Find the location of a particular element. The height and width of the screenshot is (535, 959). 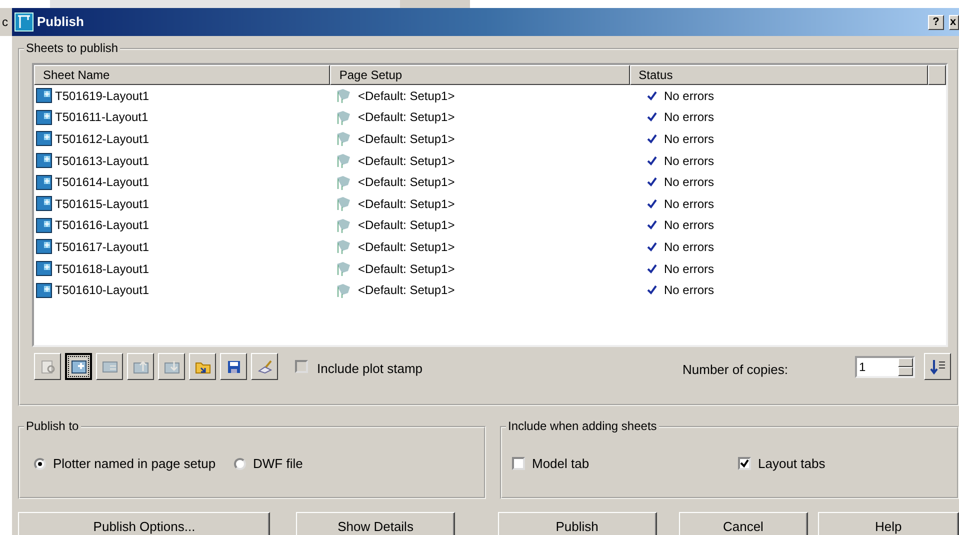

checkmark-icon is located at coordinates (744, 463).